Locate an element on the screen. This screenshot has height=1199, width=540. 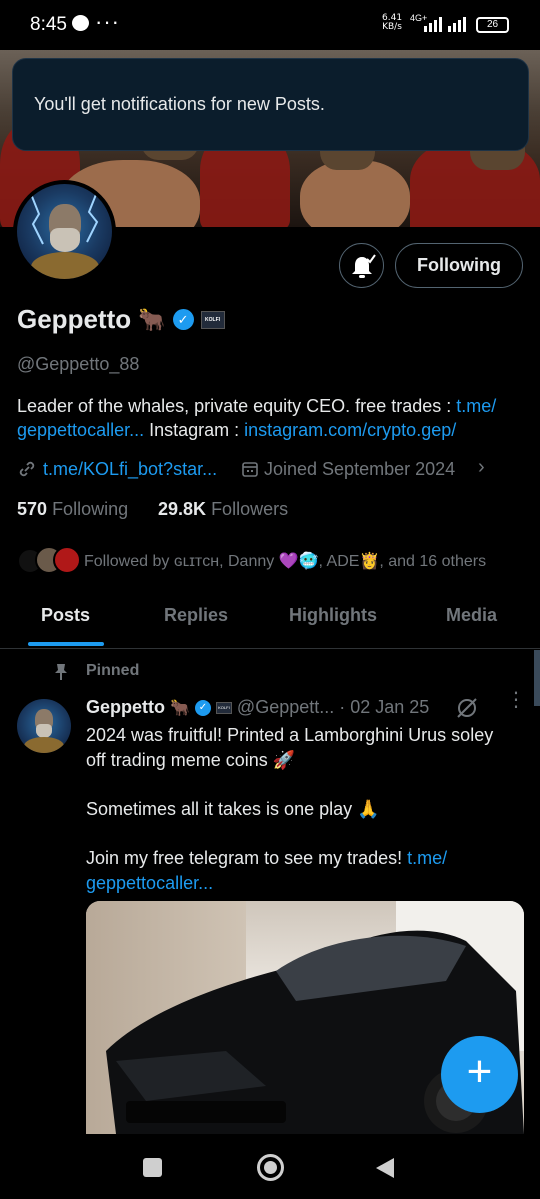
profile-avatar is located at coordinates (64, 231).